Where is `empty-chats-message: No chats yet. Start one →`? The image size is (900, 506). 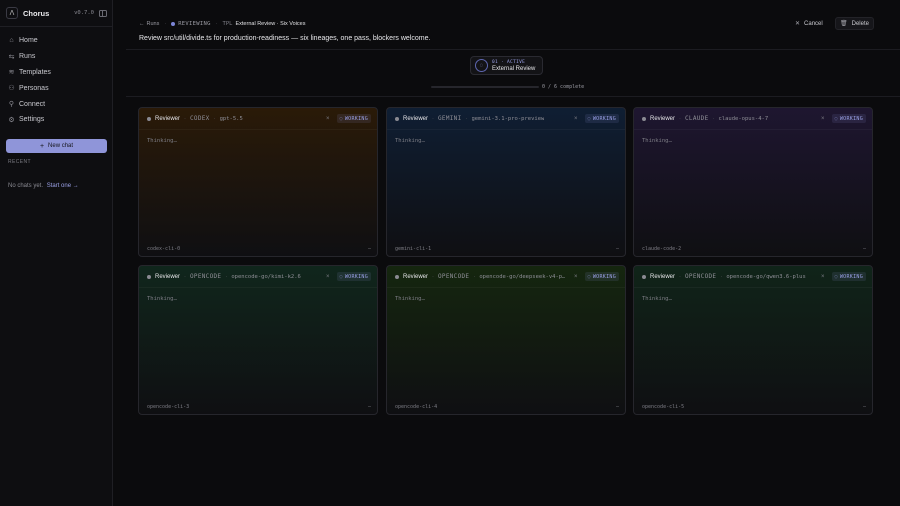
empty-chats-message: No chats yet. Start one → is located at coordinates (43, 186).